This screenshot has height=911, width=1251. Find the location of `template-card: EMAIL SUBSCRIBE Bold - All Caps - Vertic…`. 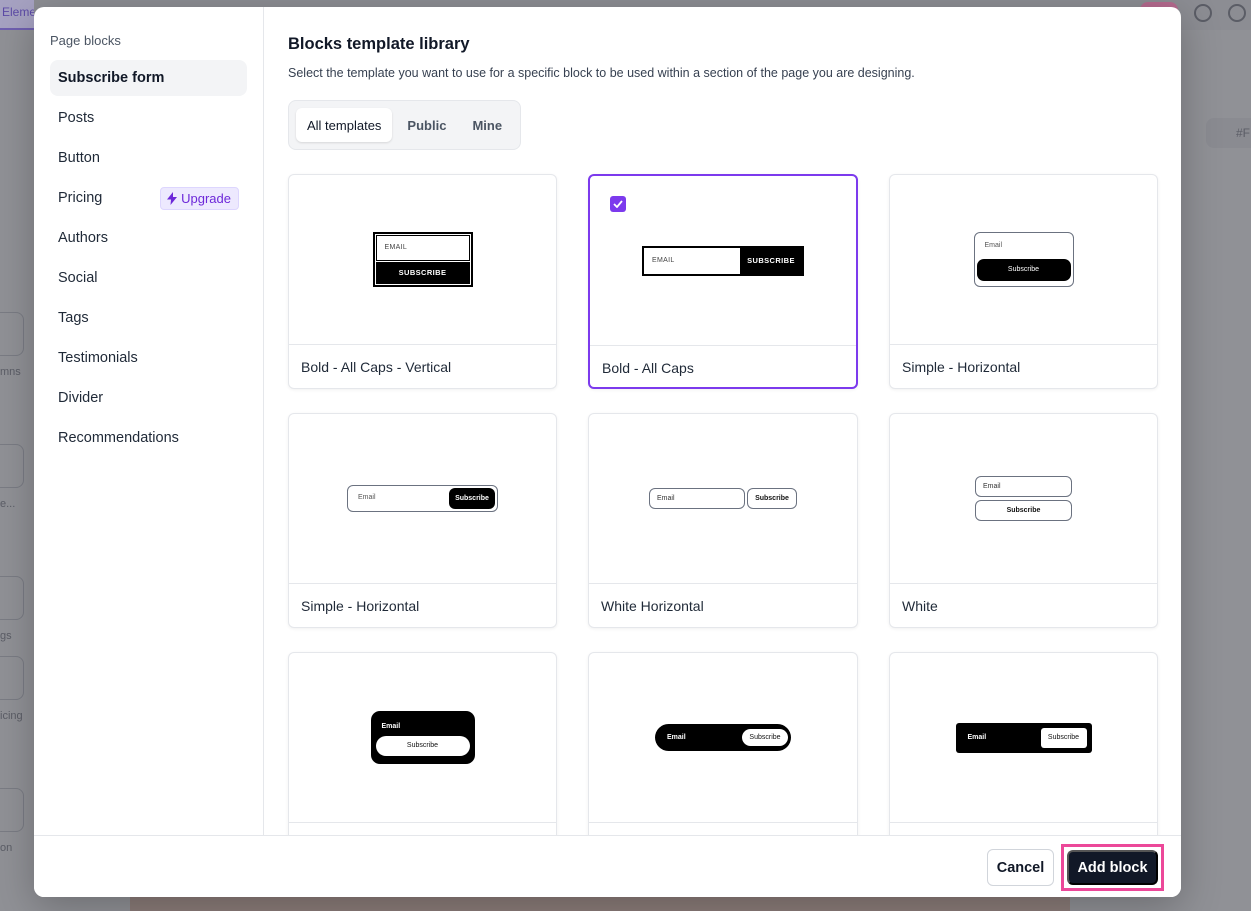

template-card: EMAIL SUBSCRIBE Bold - All Caps - Vertic… is located at coordinates (422, 281).